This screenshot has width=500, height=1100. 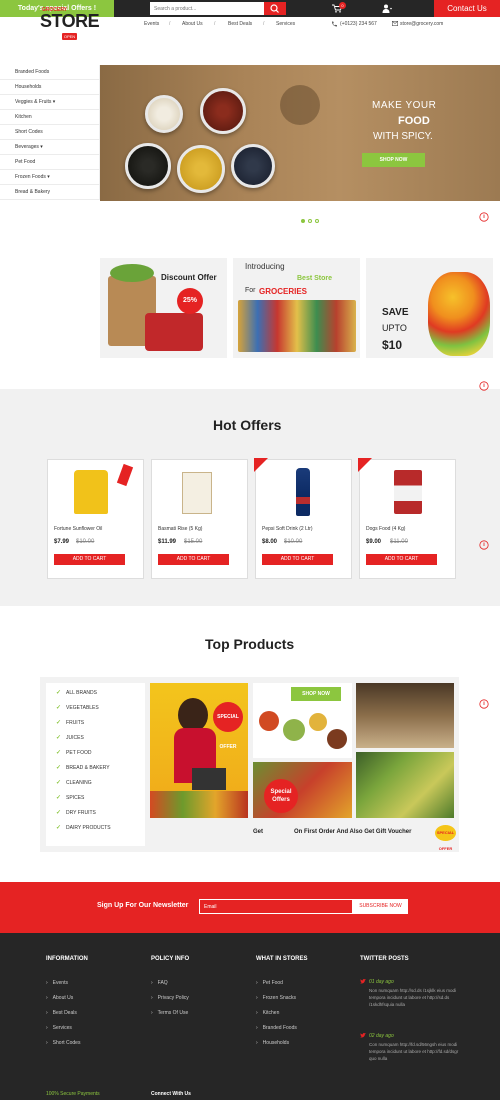 What do you see at coordinates (171, 1094) in the screenshot?
I see `connect-with-us-heading: Connect With Us` at bounding box center [171, 1094].